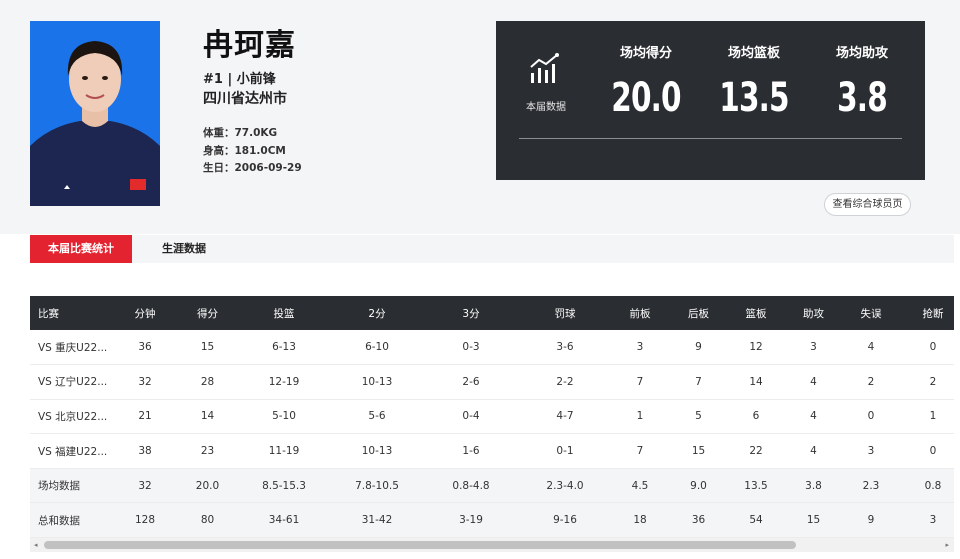  Describe the element at coordinates (756, 417) in the screenshot. I see `table-cell: 6` at that location.